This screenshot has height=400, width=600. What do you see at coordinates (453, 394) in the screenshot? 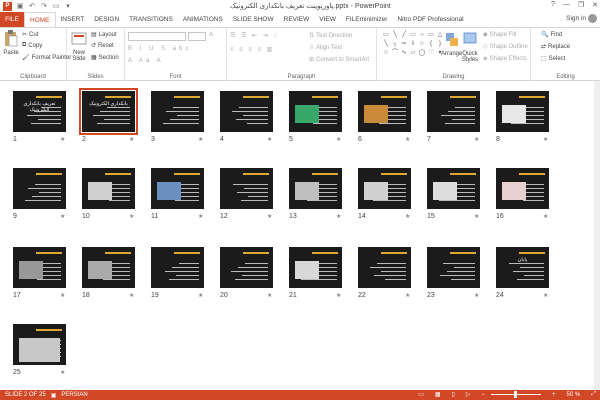
I see `reading-view-icon: ▯` at bounding box center [453, 394].